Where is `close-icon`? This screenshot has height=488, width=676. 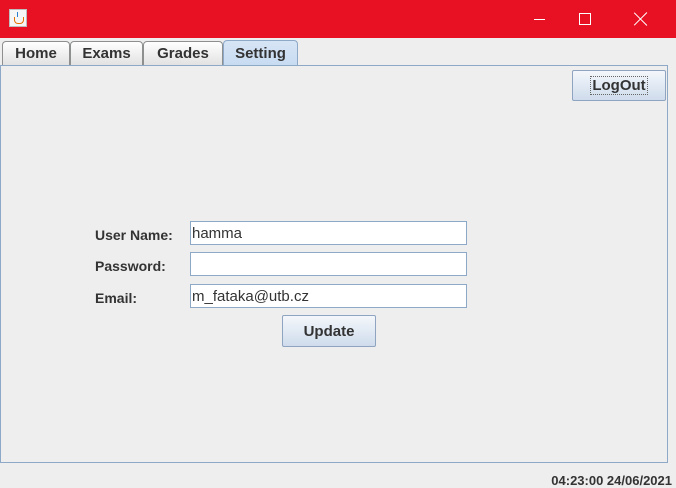 close-icon is located at coordinates (641, 19).